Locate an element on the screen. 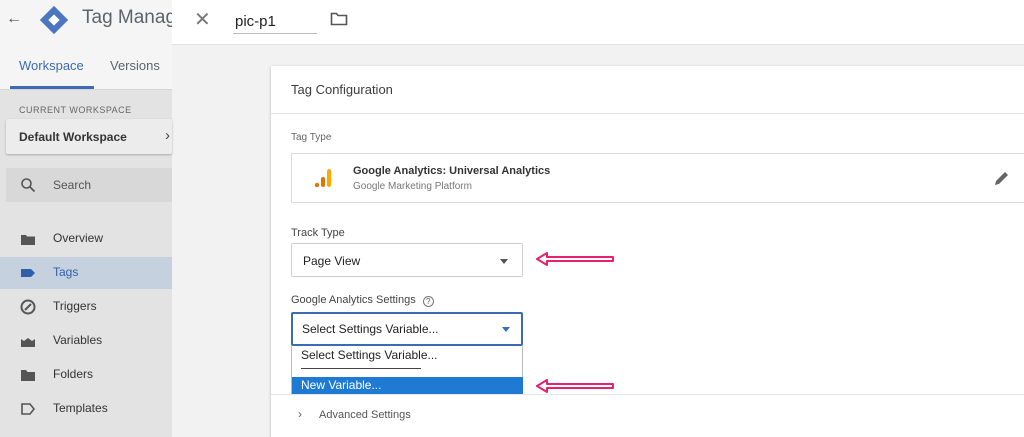  workspace-name: Default Workspace is located at coordinates (73, 137).